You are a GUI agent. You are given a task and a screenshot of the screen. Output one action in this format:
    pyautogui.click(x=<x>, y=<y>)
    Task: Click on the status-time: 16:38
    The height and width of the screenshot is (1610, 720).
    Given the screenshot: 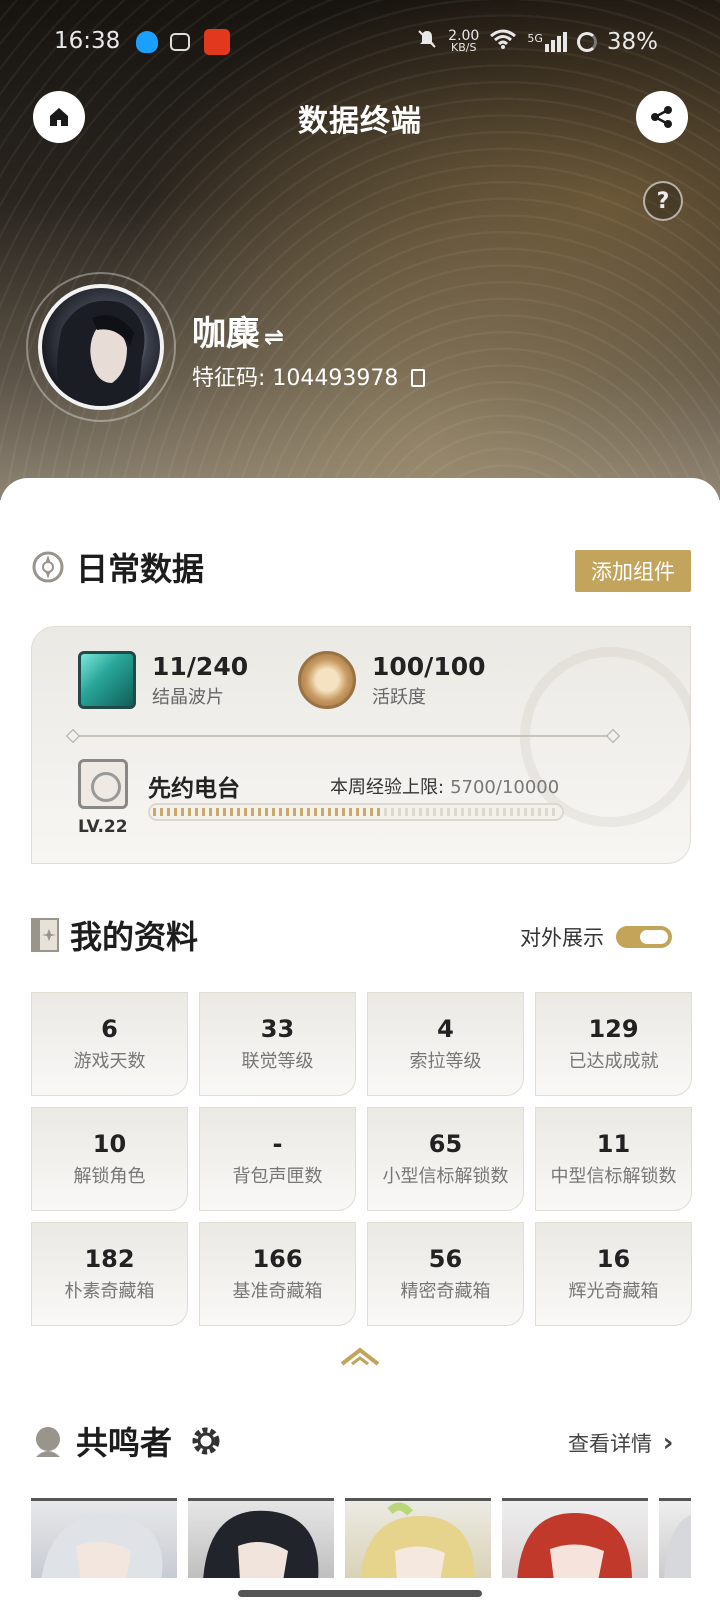 What is the action you would take?
    pyautogui.click(x=87, y=41)
    